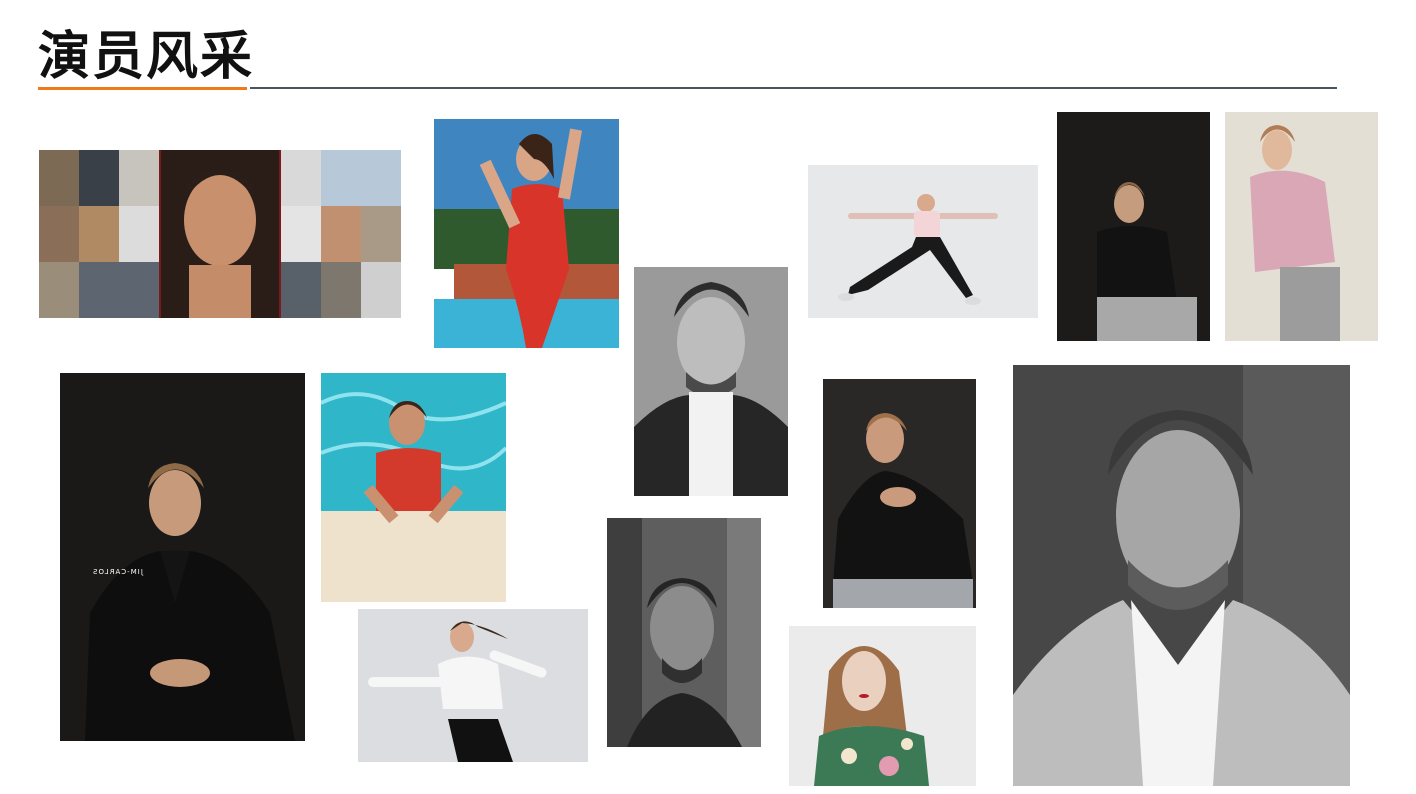  Describe the element at coordinates (1301, 226) in the screenshot. I see `photo-woman-pink-blouse` at that location.